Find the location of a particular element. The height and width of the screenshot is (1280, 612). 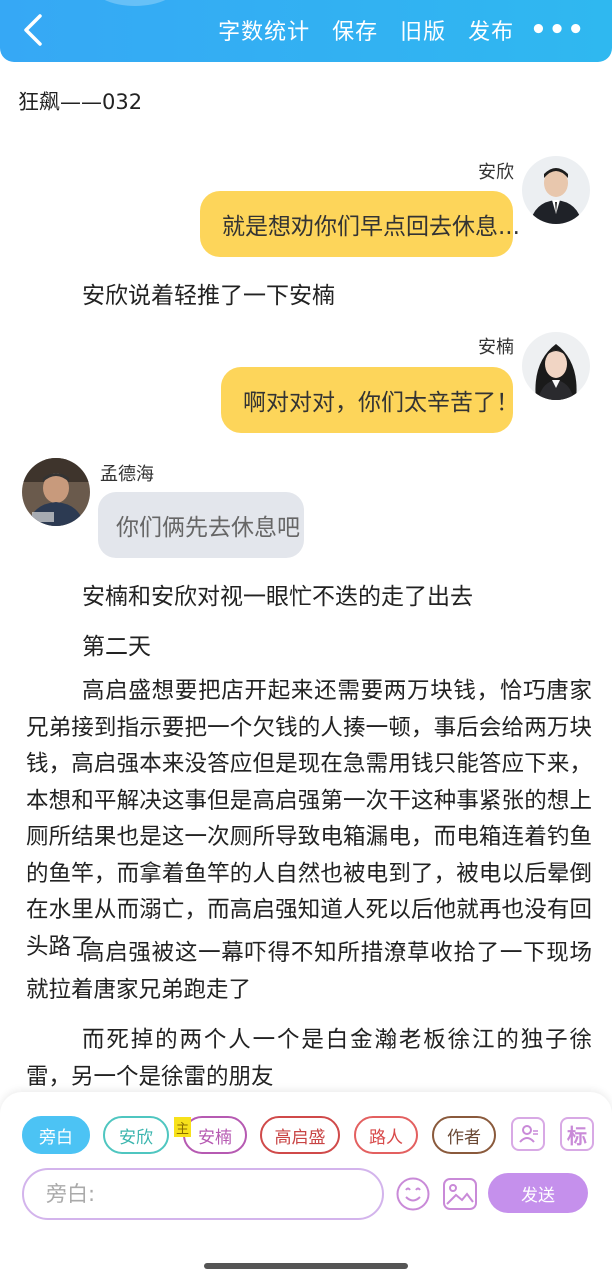

narration-line: 安欣说着轻推了一下安楠 is located at coordinates (208, 293).